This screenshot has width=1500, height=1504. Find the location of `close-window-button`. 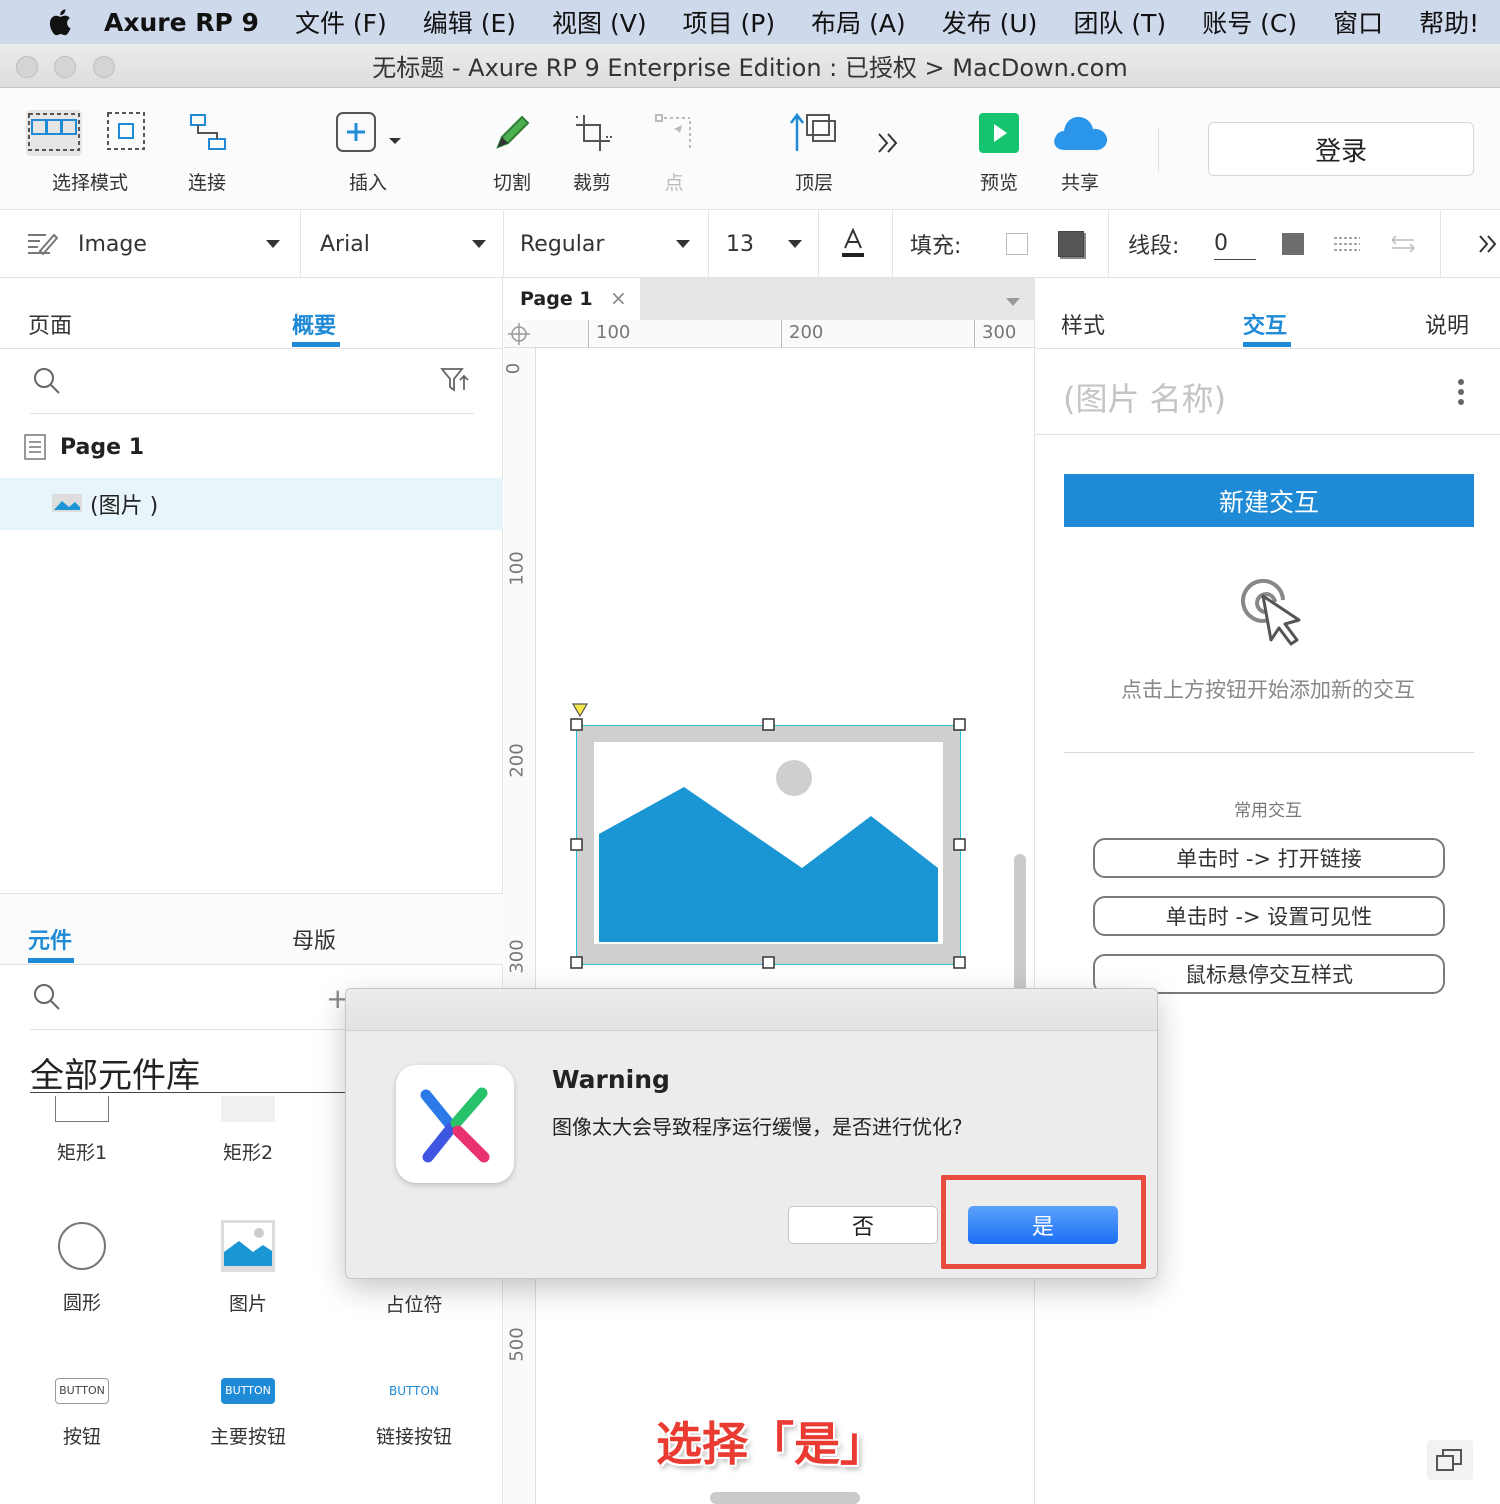

close-window-button is located at coordinates (27, 67).